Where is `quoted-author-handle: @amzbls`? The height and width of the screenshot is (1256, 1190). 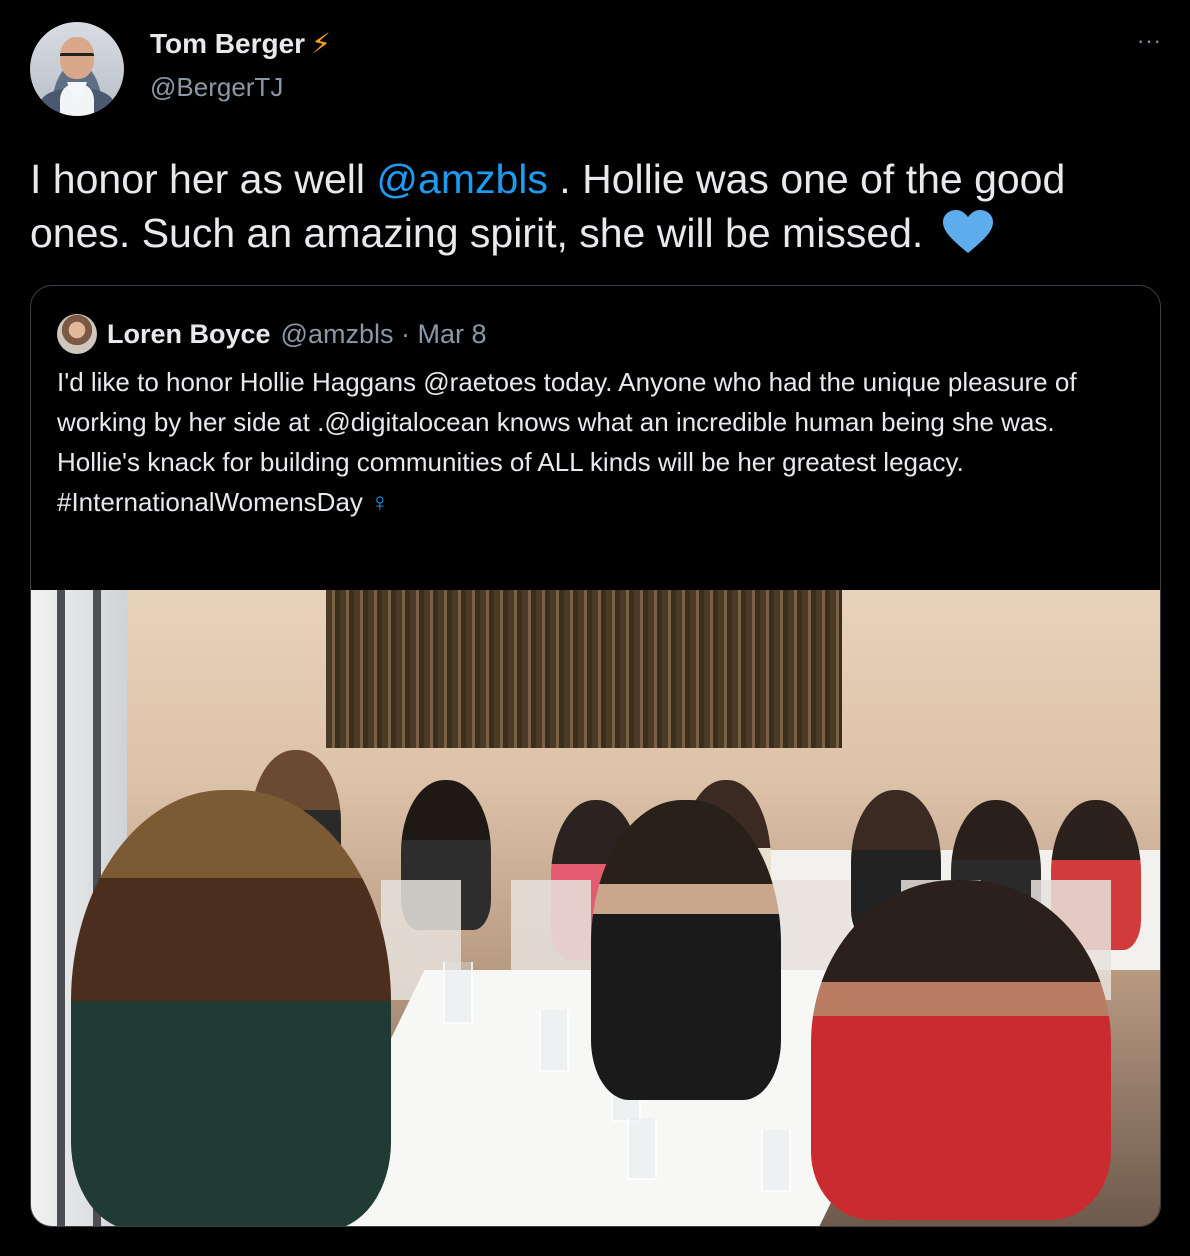
quoted-author-handle: @amzbls is located at coordinates (337, 333).